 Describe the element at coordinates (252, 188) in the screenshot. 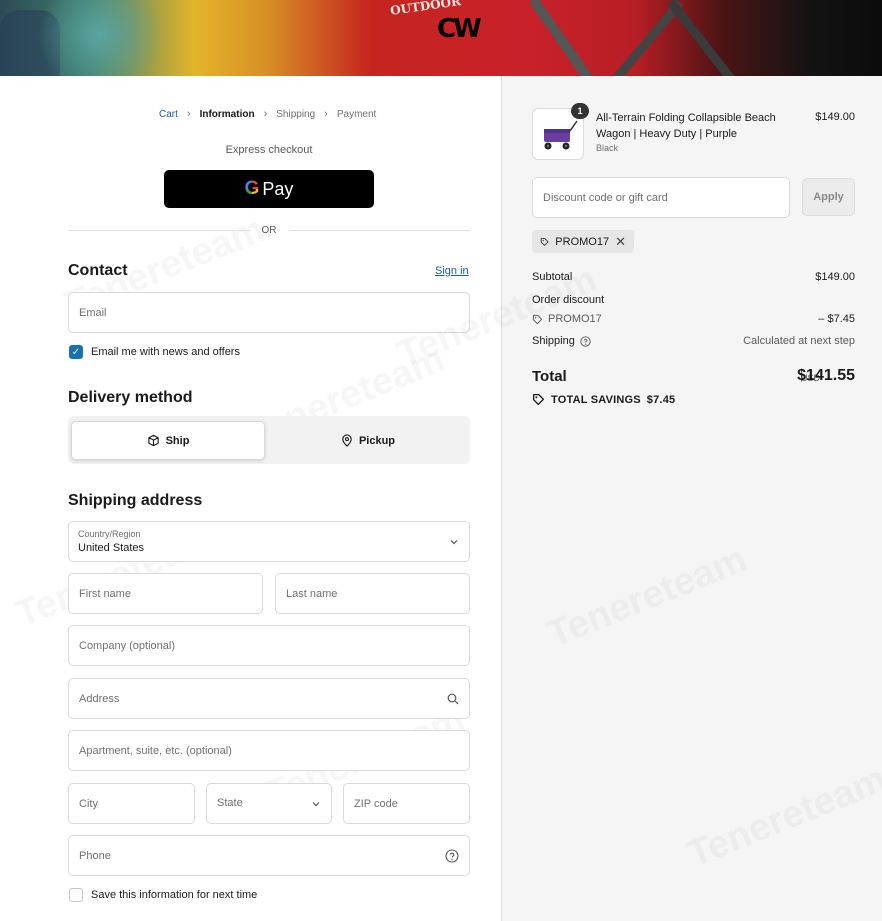

I see `google-icon: G` at that location.